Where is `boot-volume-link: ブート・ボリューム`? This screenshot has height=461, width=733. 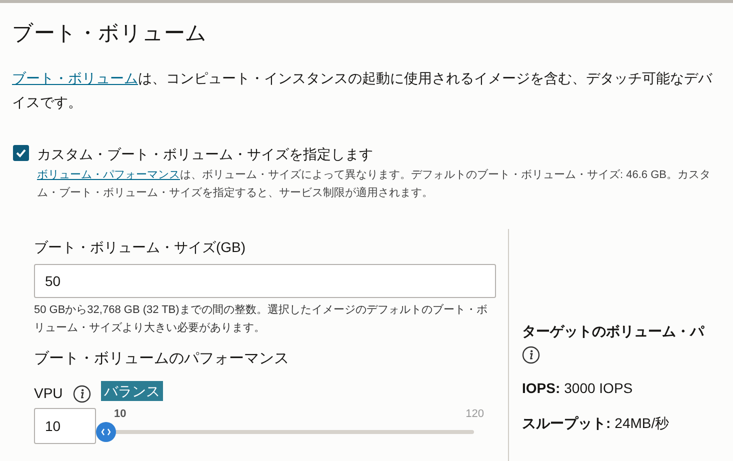
boot-volume-link: ブート・ボリューム is located at coordinates (75, 78).